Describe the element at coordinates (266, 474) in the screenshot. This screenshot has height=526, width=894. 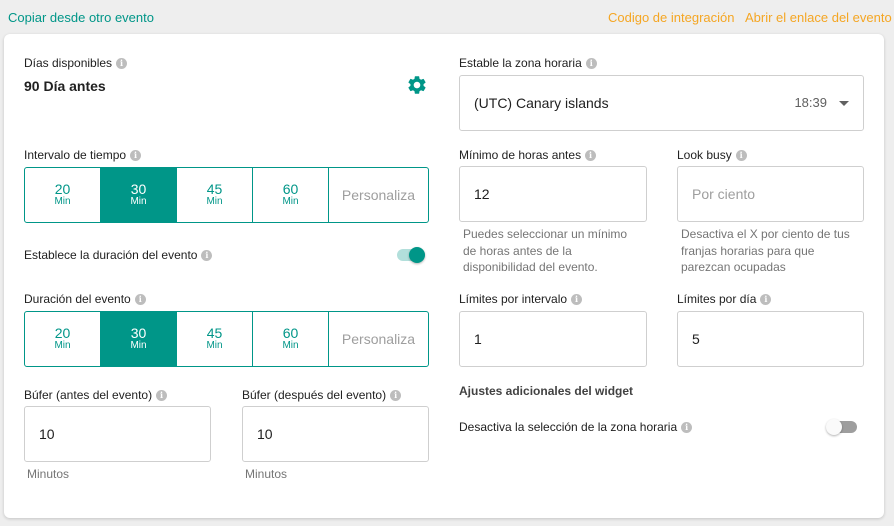
I see `buffer-after-unit: Minutos` at that location.